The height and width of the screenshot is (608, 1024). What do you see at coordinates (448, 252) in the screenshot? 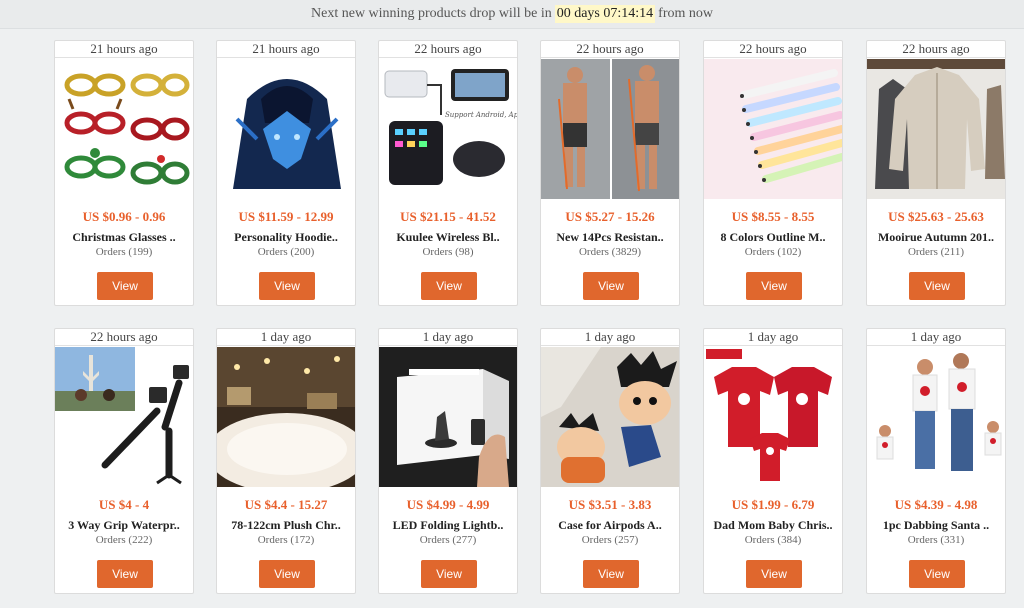
I see `order-count: Orders (98)` at bounding box center [448, 252].